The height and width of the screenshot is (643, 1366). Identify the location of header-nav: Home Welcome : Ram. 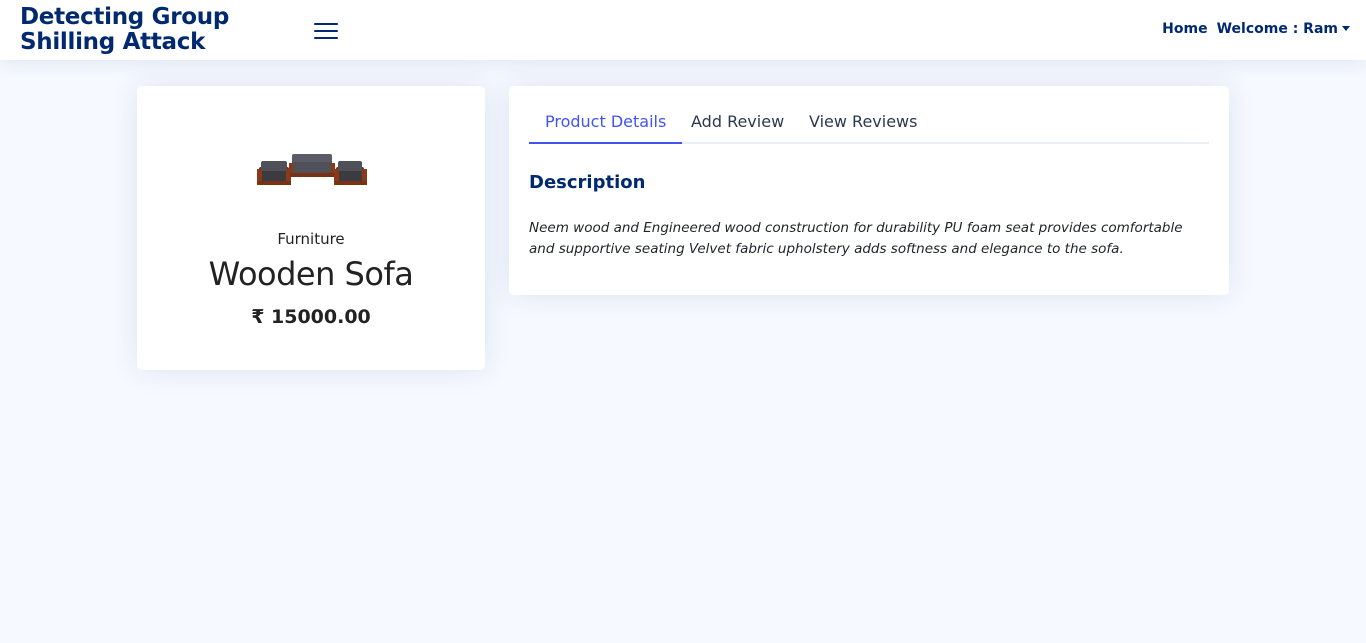
(1256, 29).